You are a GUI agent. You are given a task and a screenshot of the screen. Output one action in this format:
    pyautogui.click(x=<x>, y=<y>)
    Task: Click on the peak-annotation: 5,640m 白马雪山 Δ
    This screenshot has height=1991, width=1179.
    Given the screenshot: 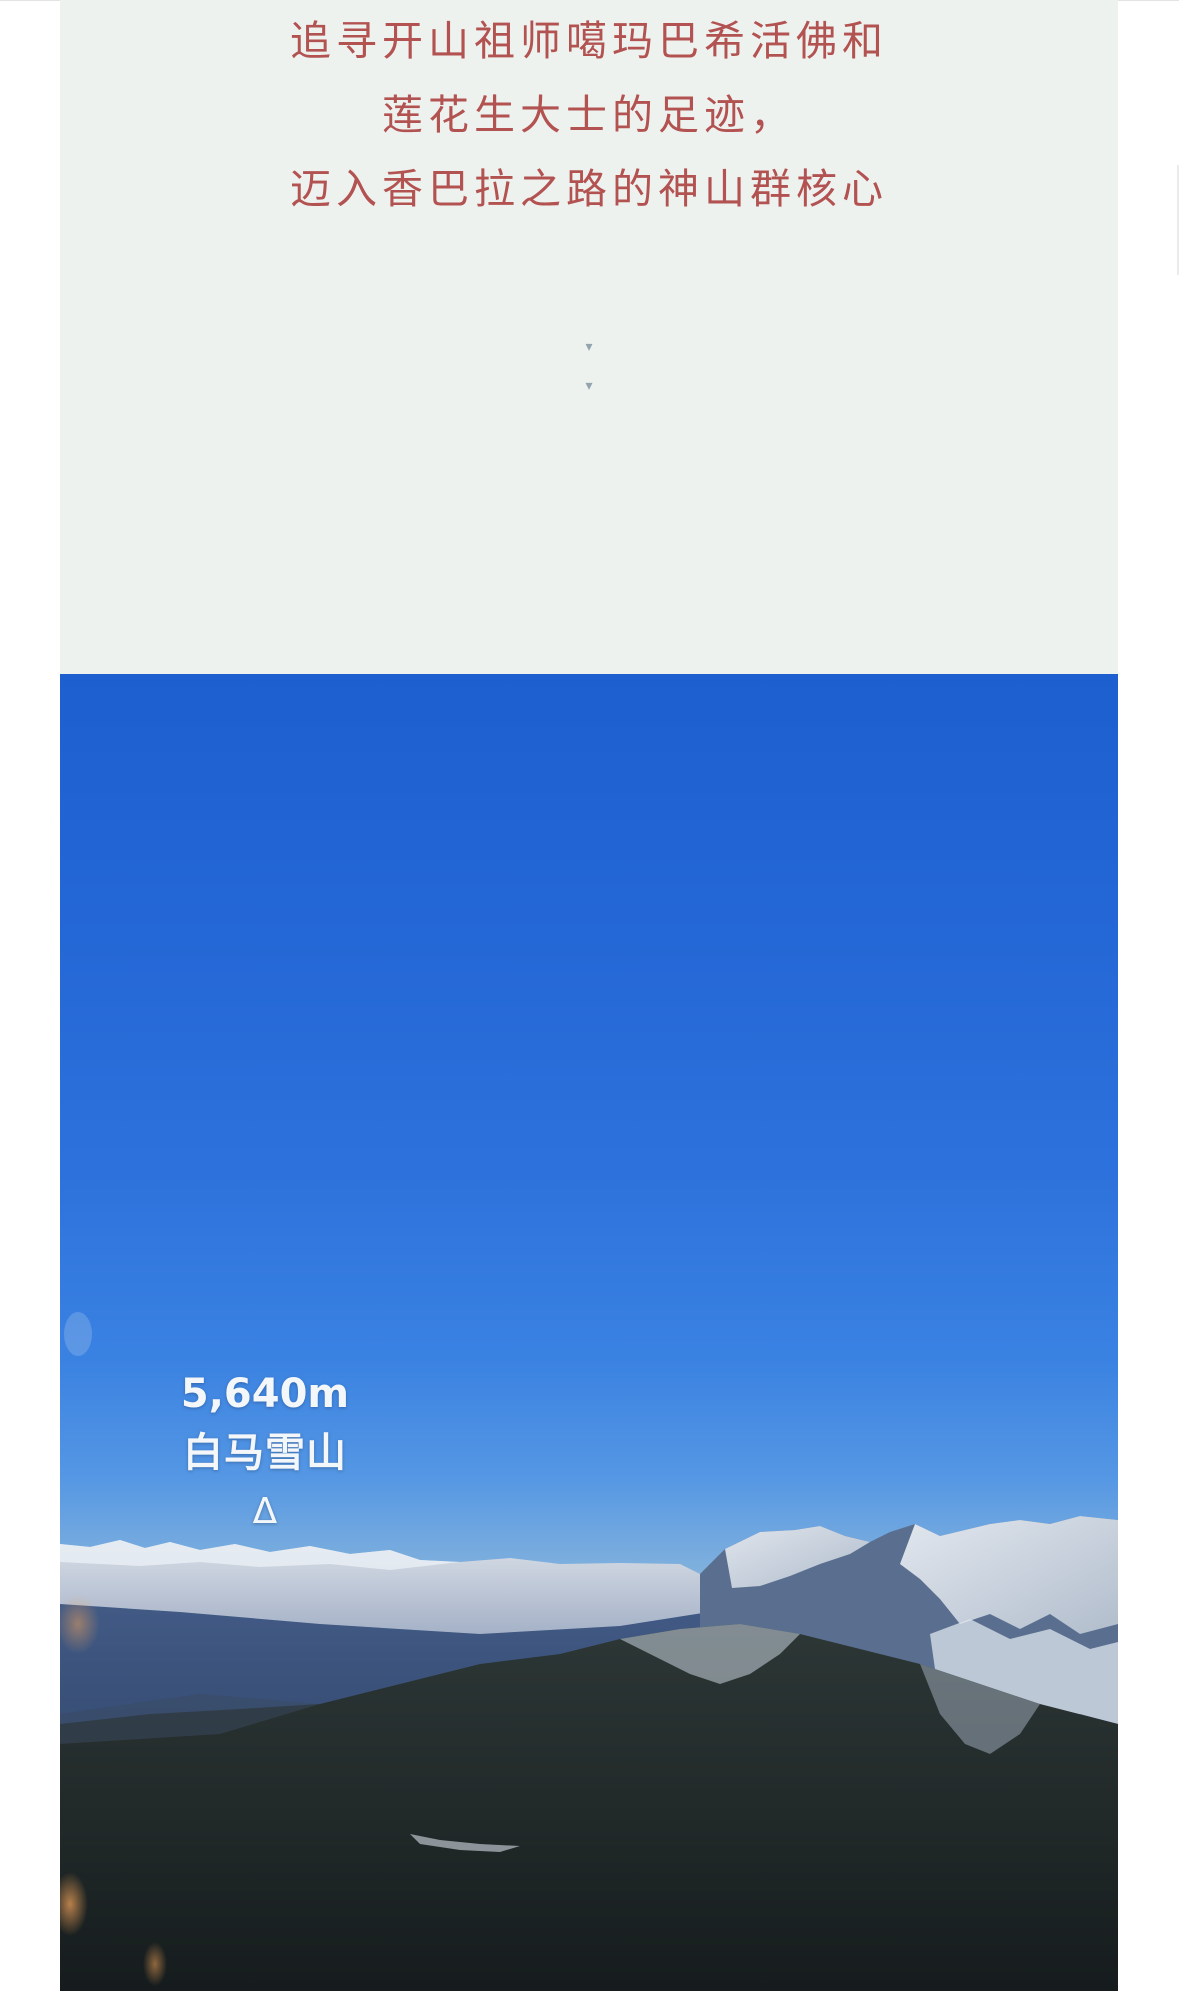 What is the action you would take?
    pyautogui.click(x=265, y=1453)
    